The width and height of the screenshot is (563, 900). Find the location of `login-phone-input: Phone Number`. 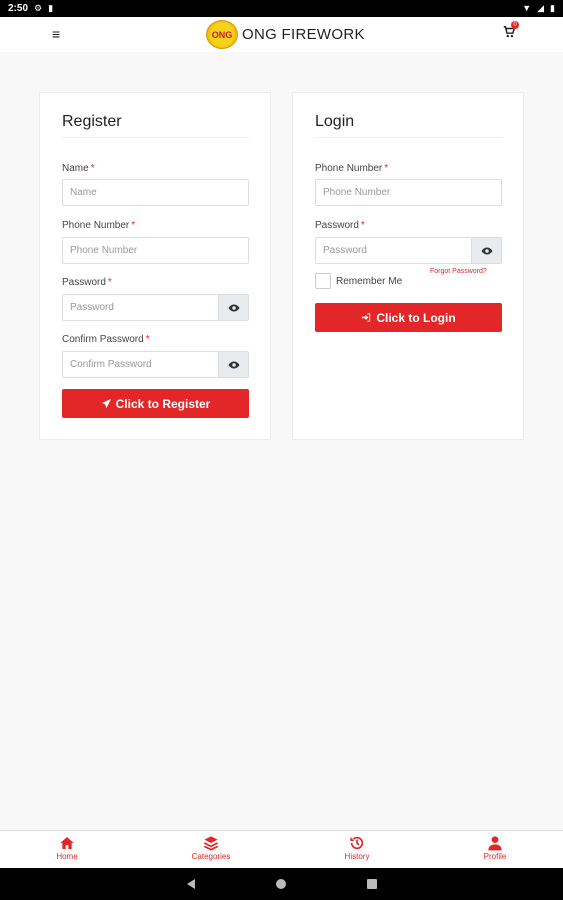

login-phone-input: Phone Number is located at coordinates (408, 192).